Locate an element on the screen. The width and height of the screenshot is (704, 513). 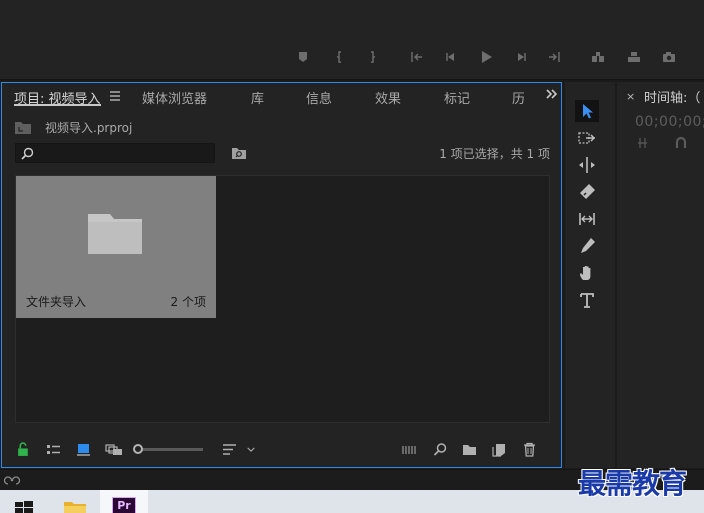
project-file-icon is located at coordinates (23, 128).